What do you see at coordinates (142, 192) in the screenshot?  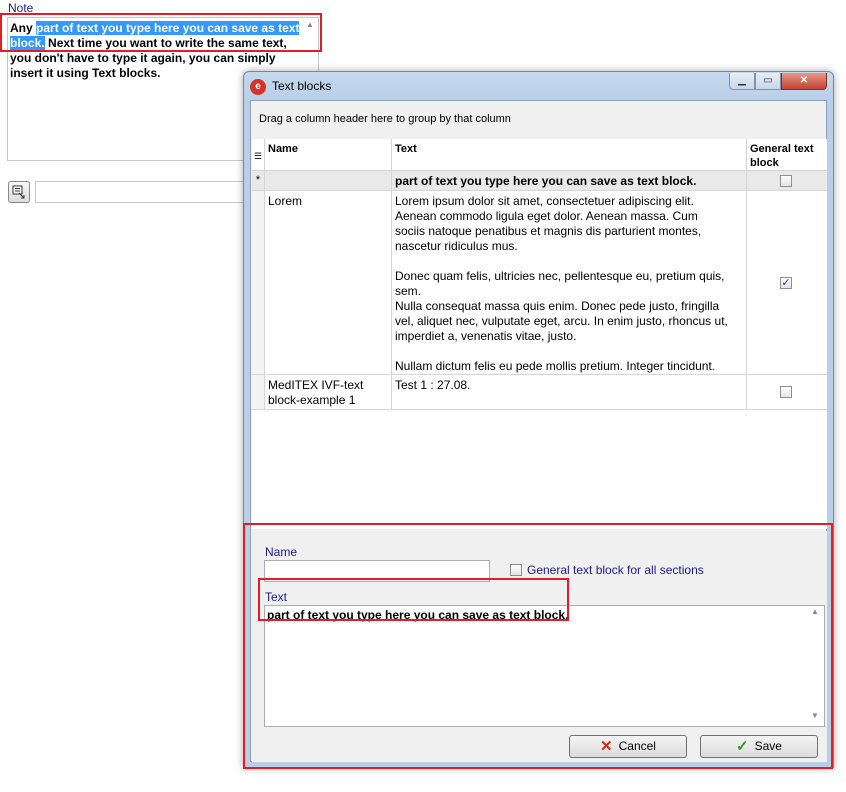 I see `background-input` at bounding box center [142, 192].